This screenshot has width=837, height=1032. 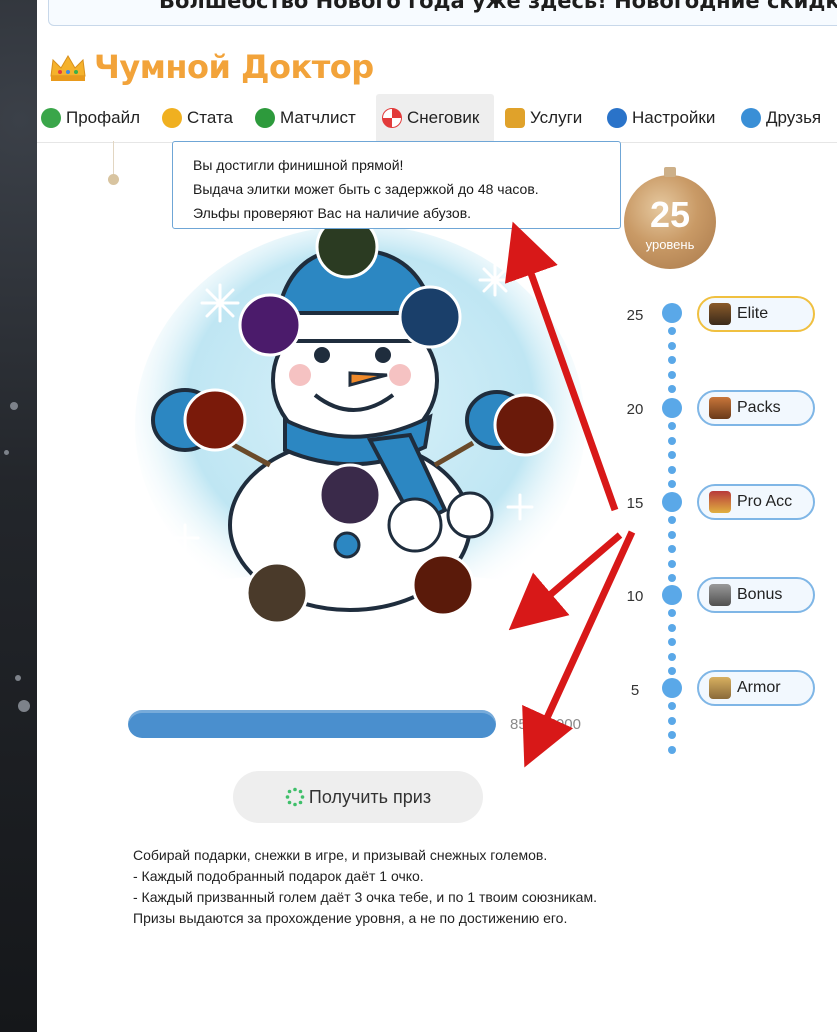 I want to click on tab-label: Стата, so click(x=210, y=117).